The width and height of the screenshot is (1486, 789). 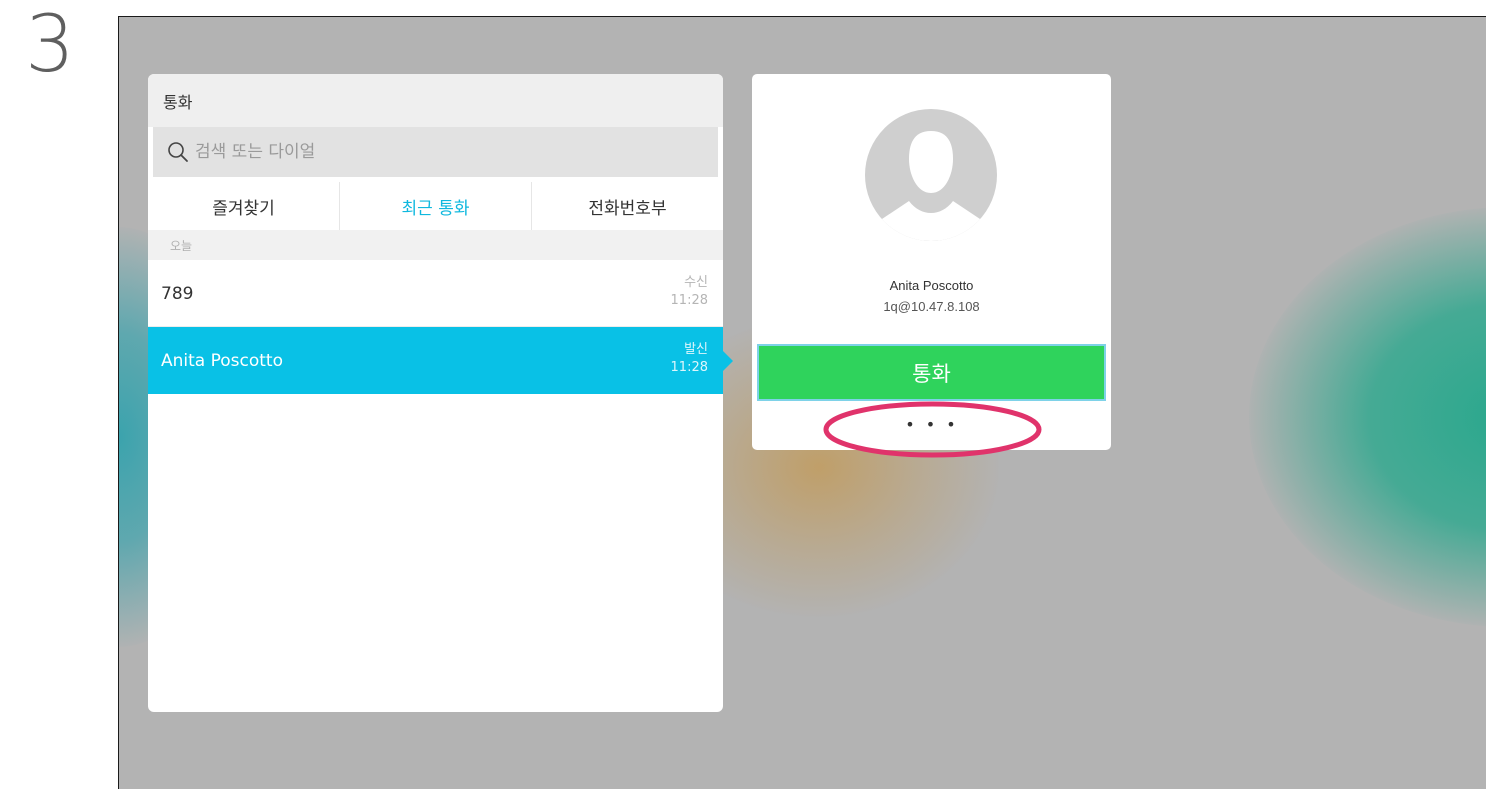 I want to click on avatar, so click(x=931, y=175).